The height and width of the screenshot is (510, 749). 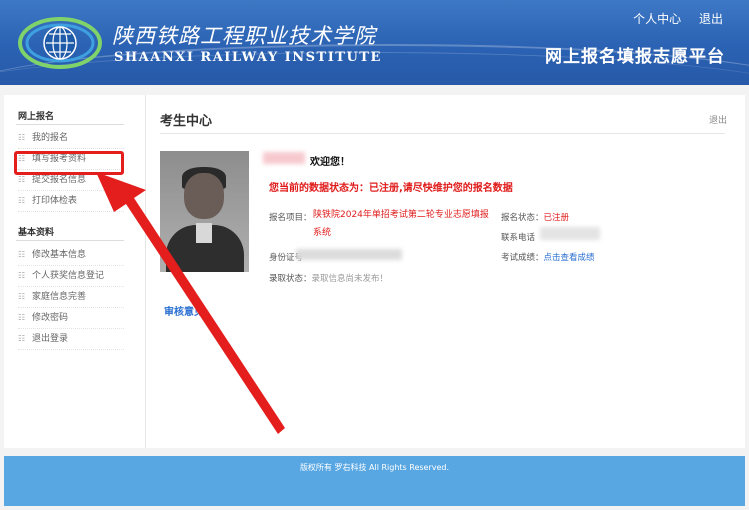 I want to click on project-label: 报名项目：, so click(x=290, y=218).